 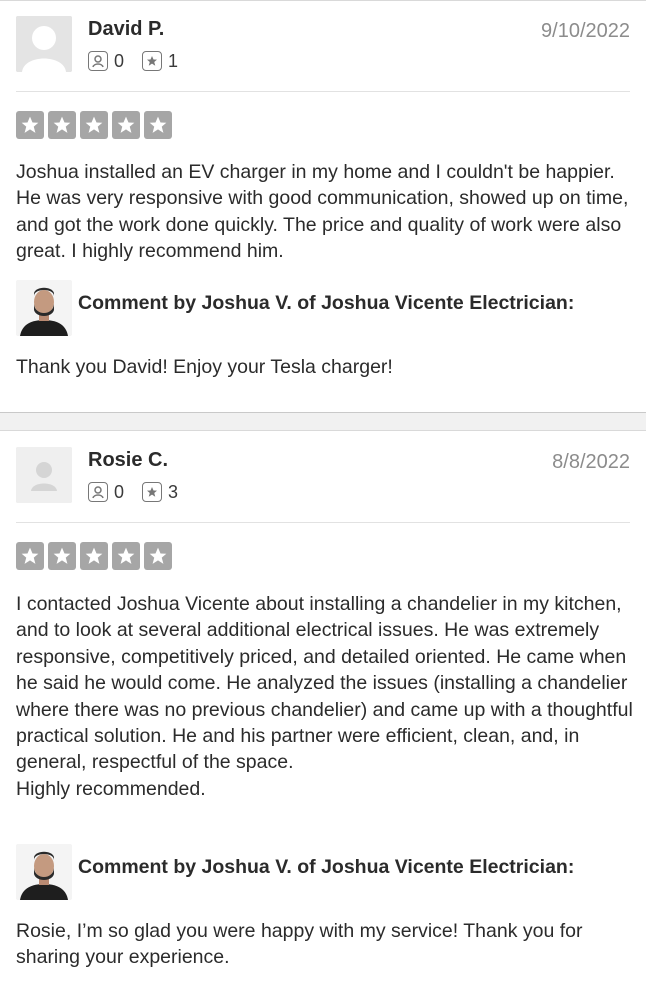 I want to click on reviews-count: 1, so click(x=173, y=60).